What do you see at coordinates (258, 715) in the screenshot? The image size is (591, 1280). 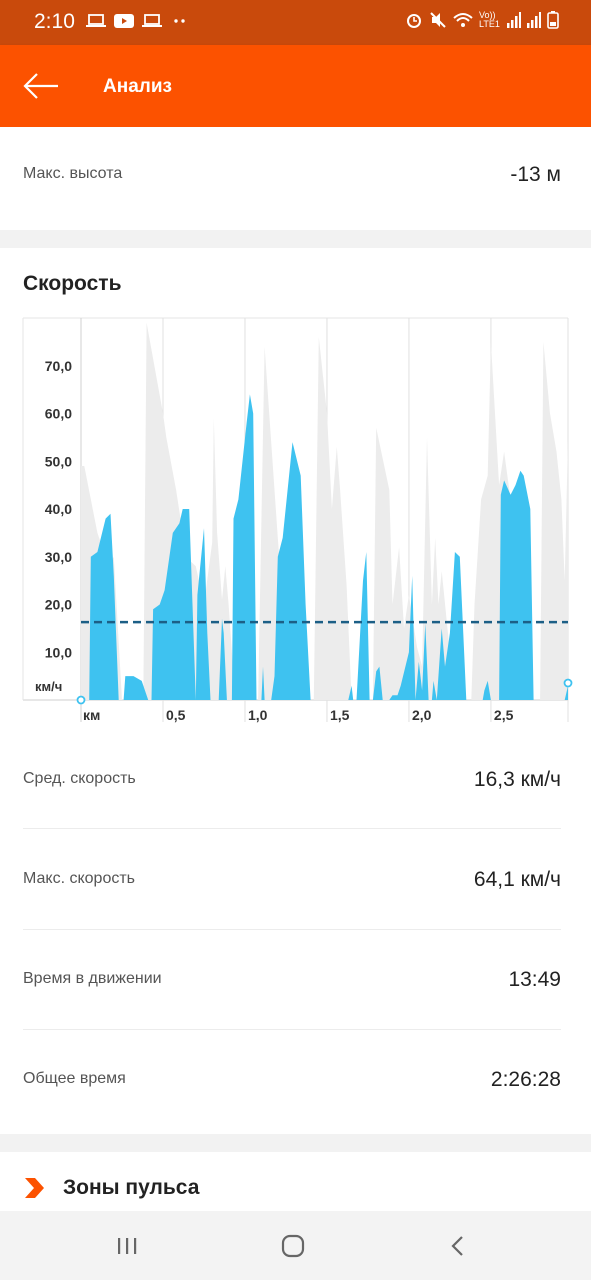 I see `x-tick-label: 1,0` at bounding box center [258, 715].